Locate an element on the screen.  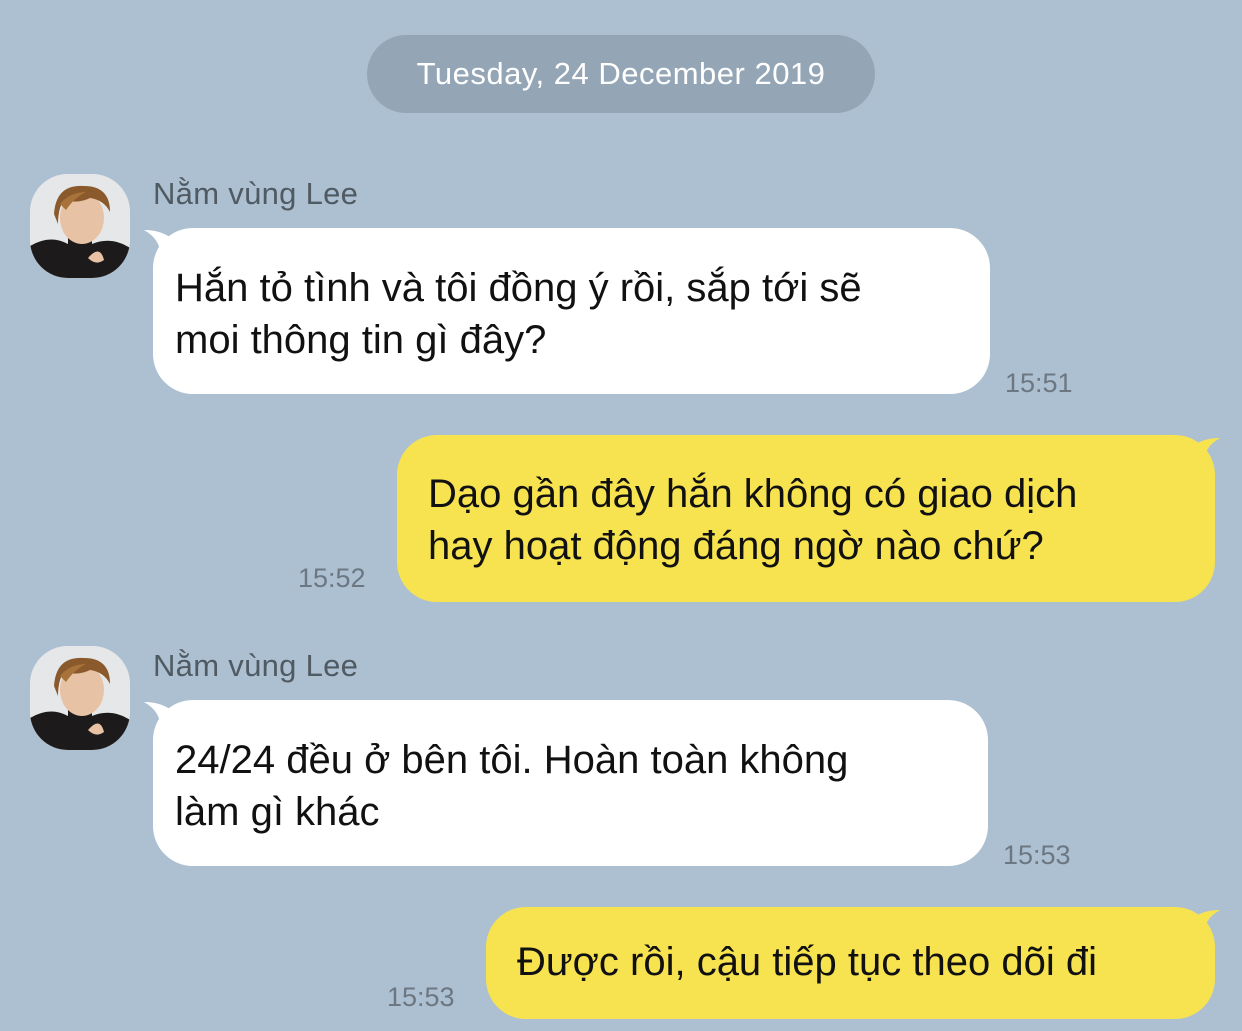
message-timestamp: 15:51 is located at coordinates (1039, 383).